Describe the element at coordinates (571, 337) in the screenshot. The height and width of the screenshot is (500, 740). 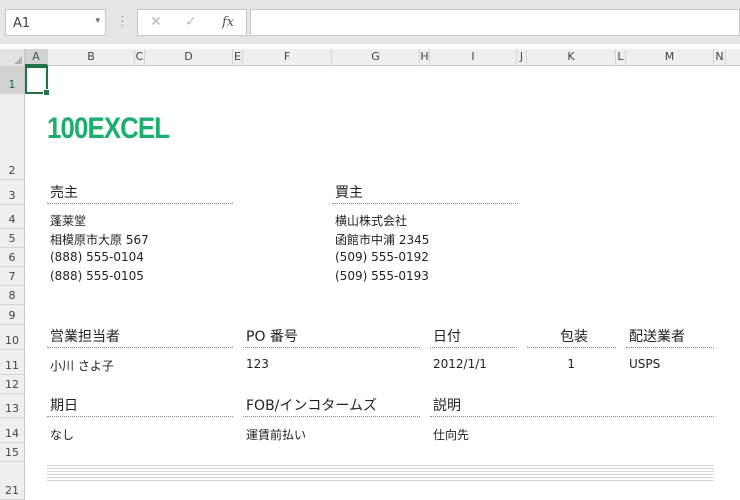
I see `package-header: 包装` at that location.